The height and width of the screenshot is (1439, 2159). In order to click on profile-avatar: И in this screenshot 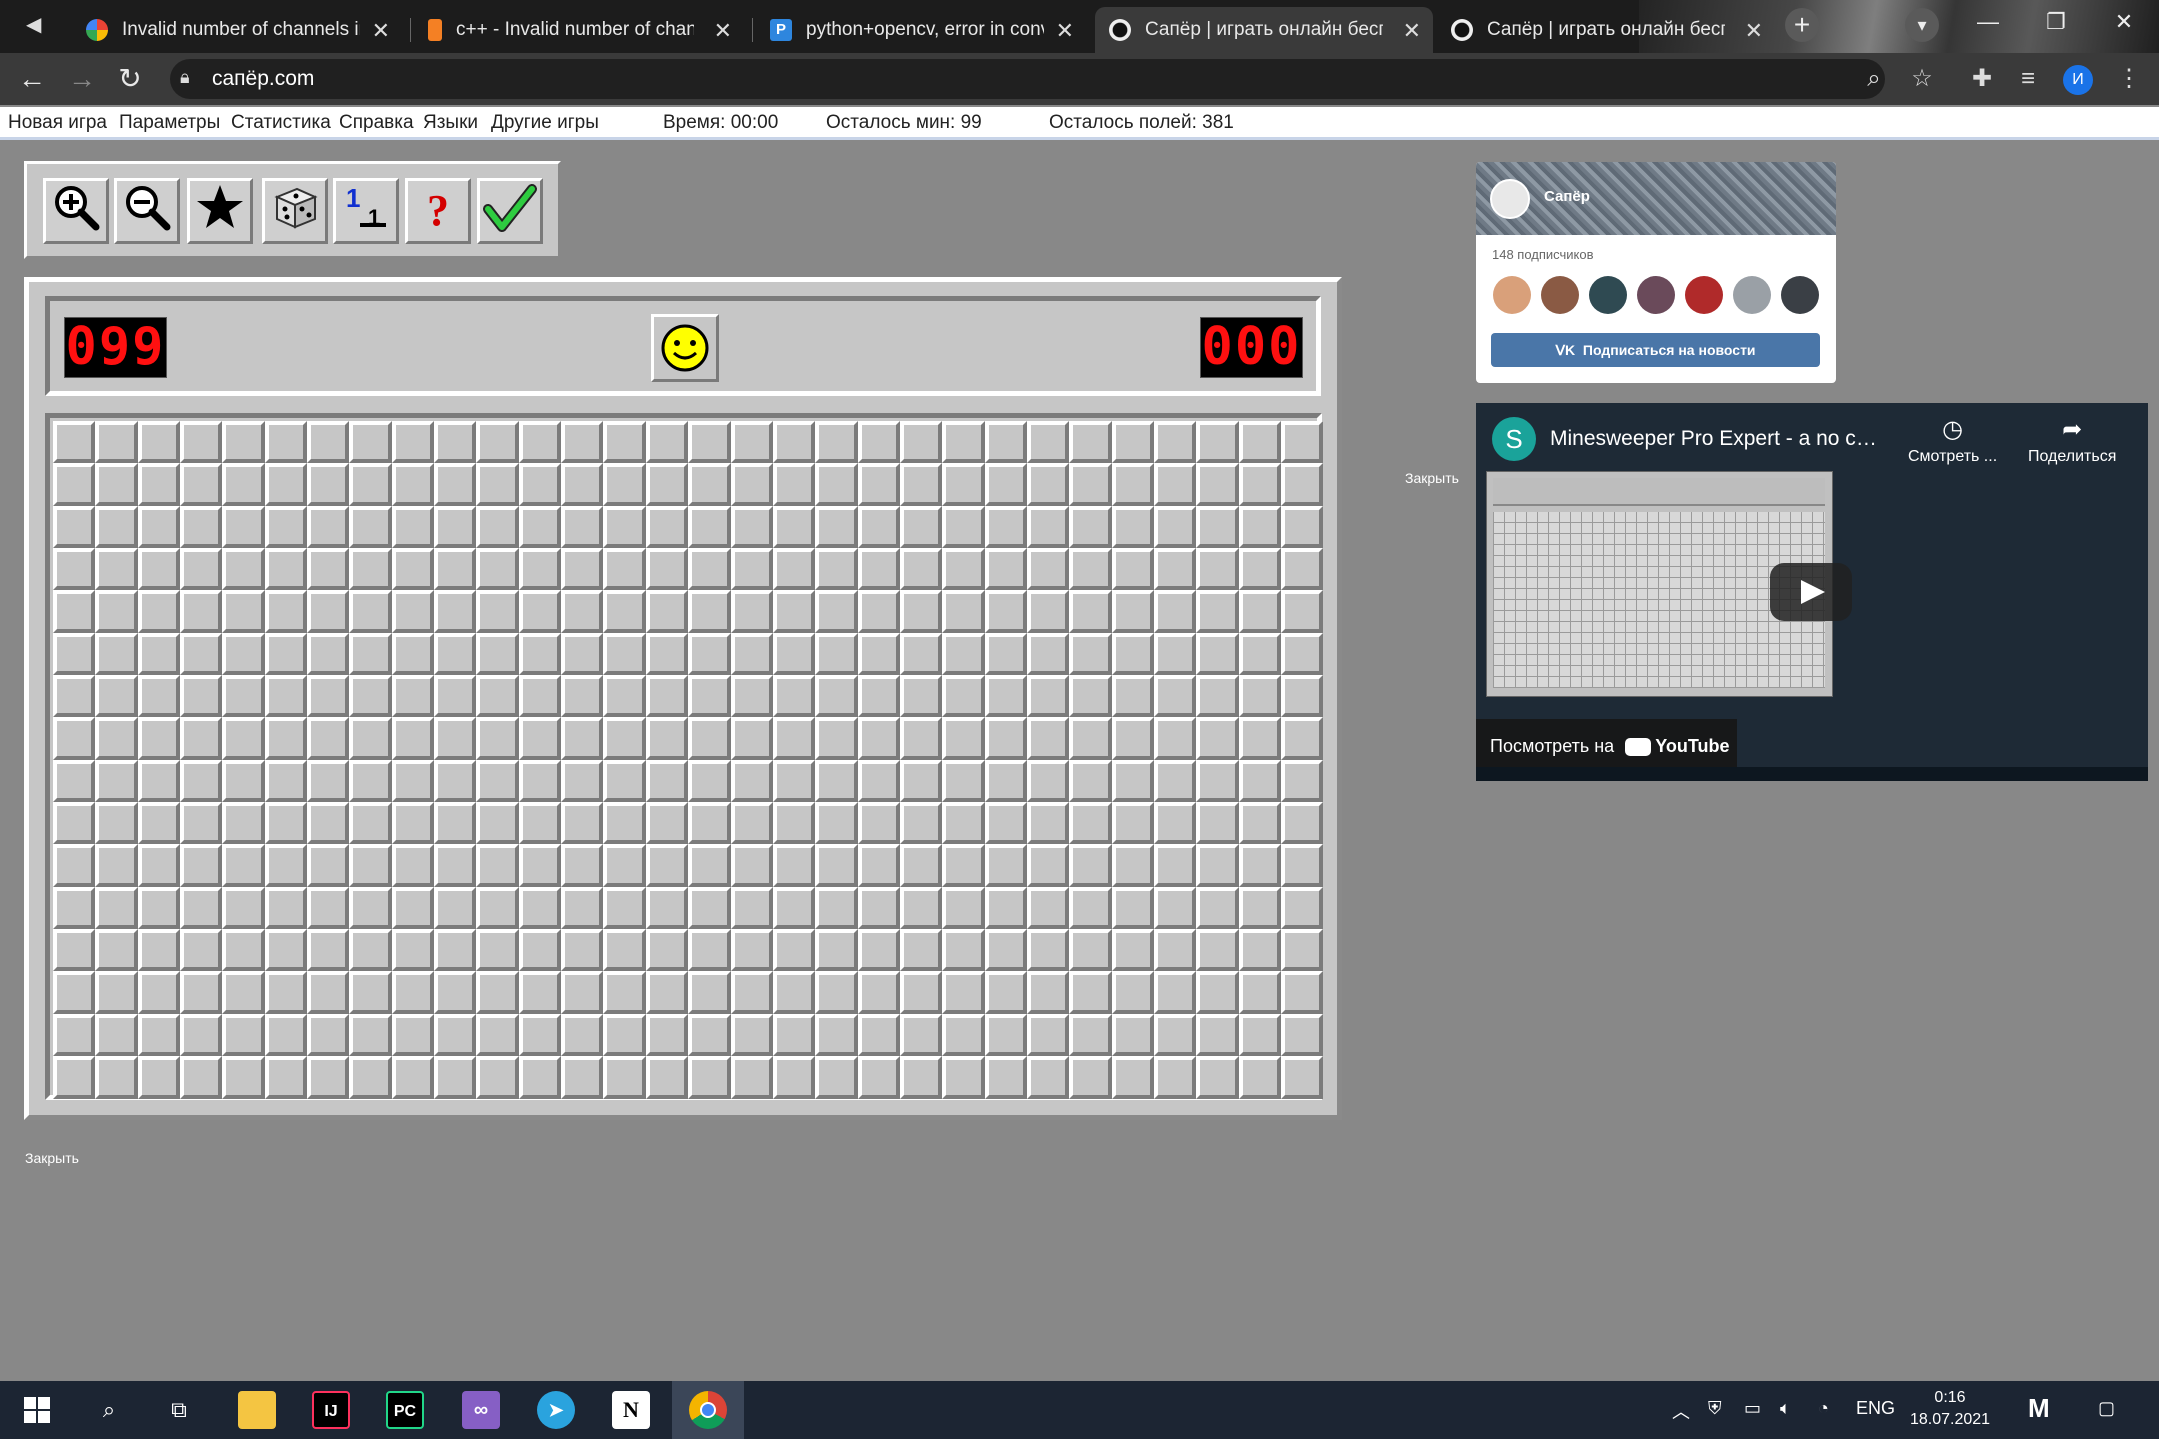, I will do `click(2078, 80)`.